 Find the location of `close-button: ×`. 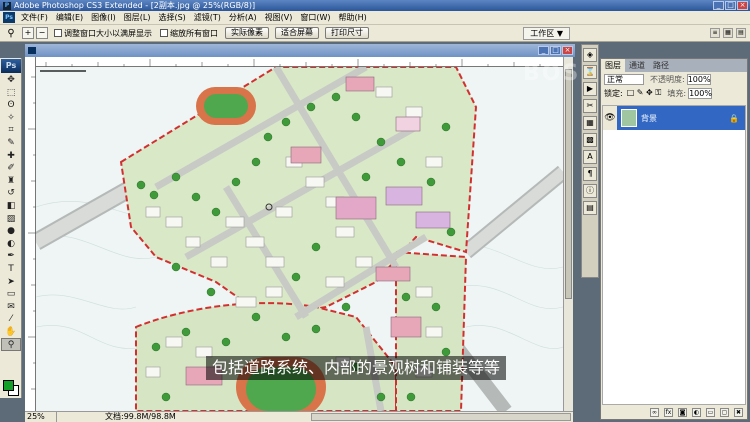

close-button: × is located at coordinates (742, 5).